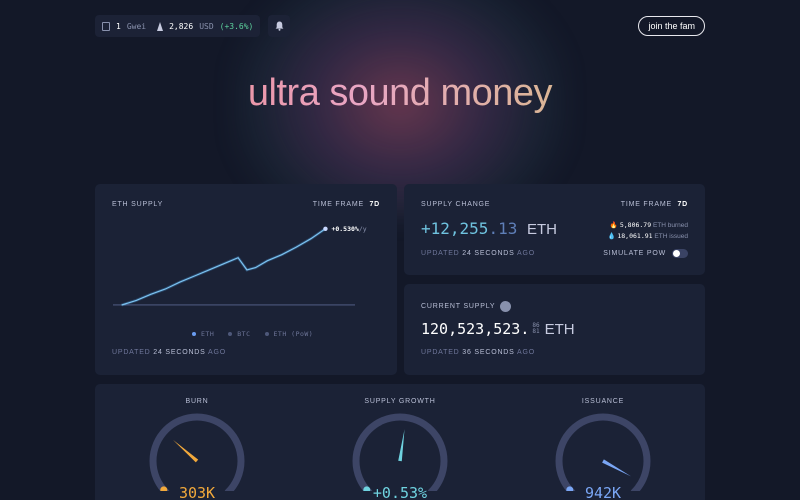  I want to click on gauge-value: +0.53%, so click(400, 492).